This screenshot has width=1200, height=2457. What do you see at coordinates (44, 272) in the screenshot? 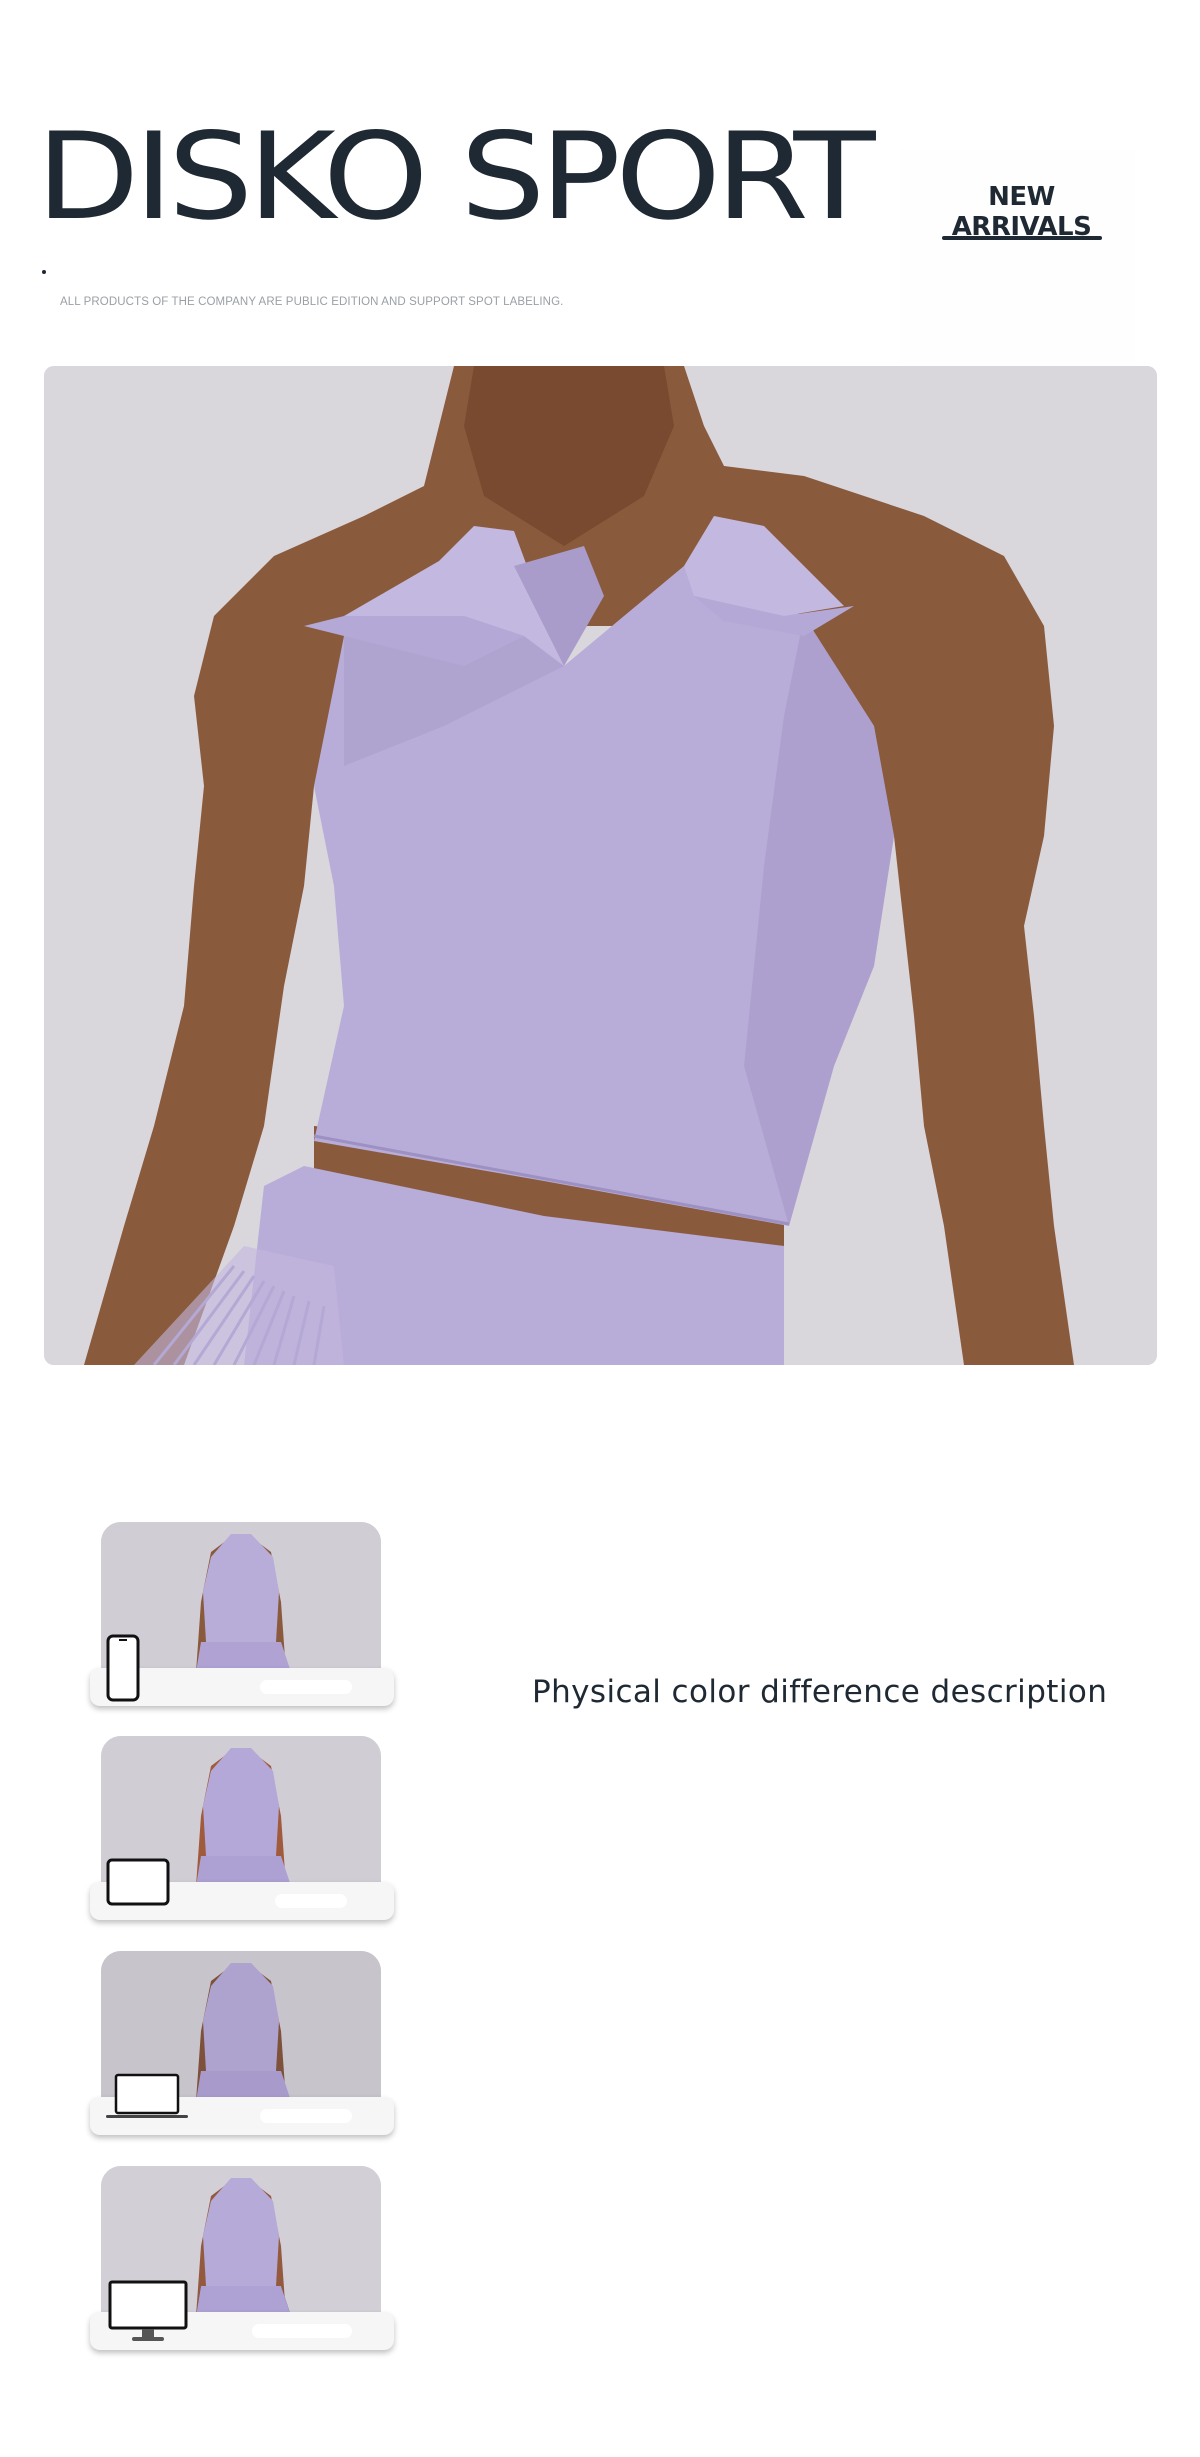
I see `decorative-dot` at bounding box center [44, 272].